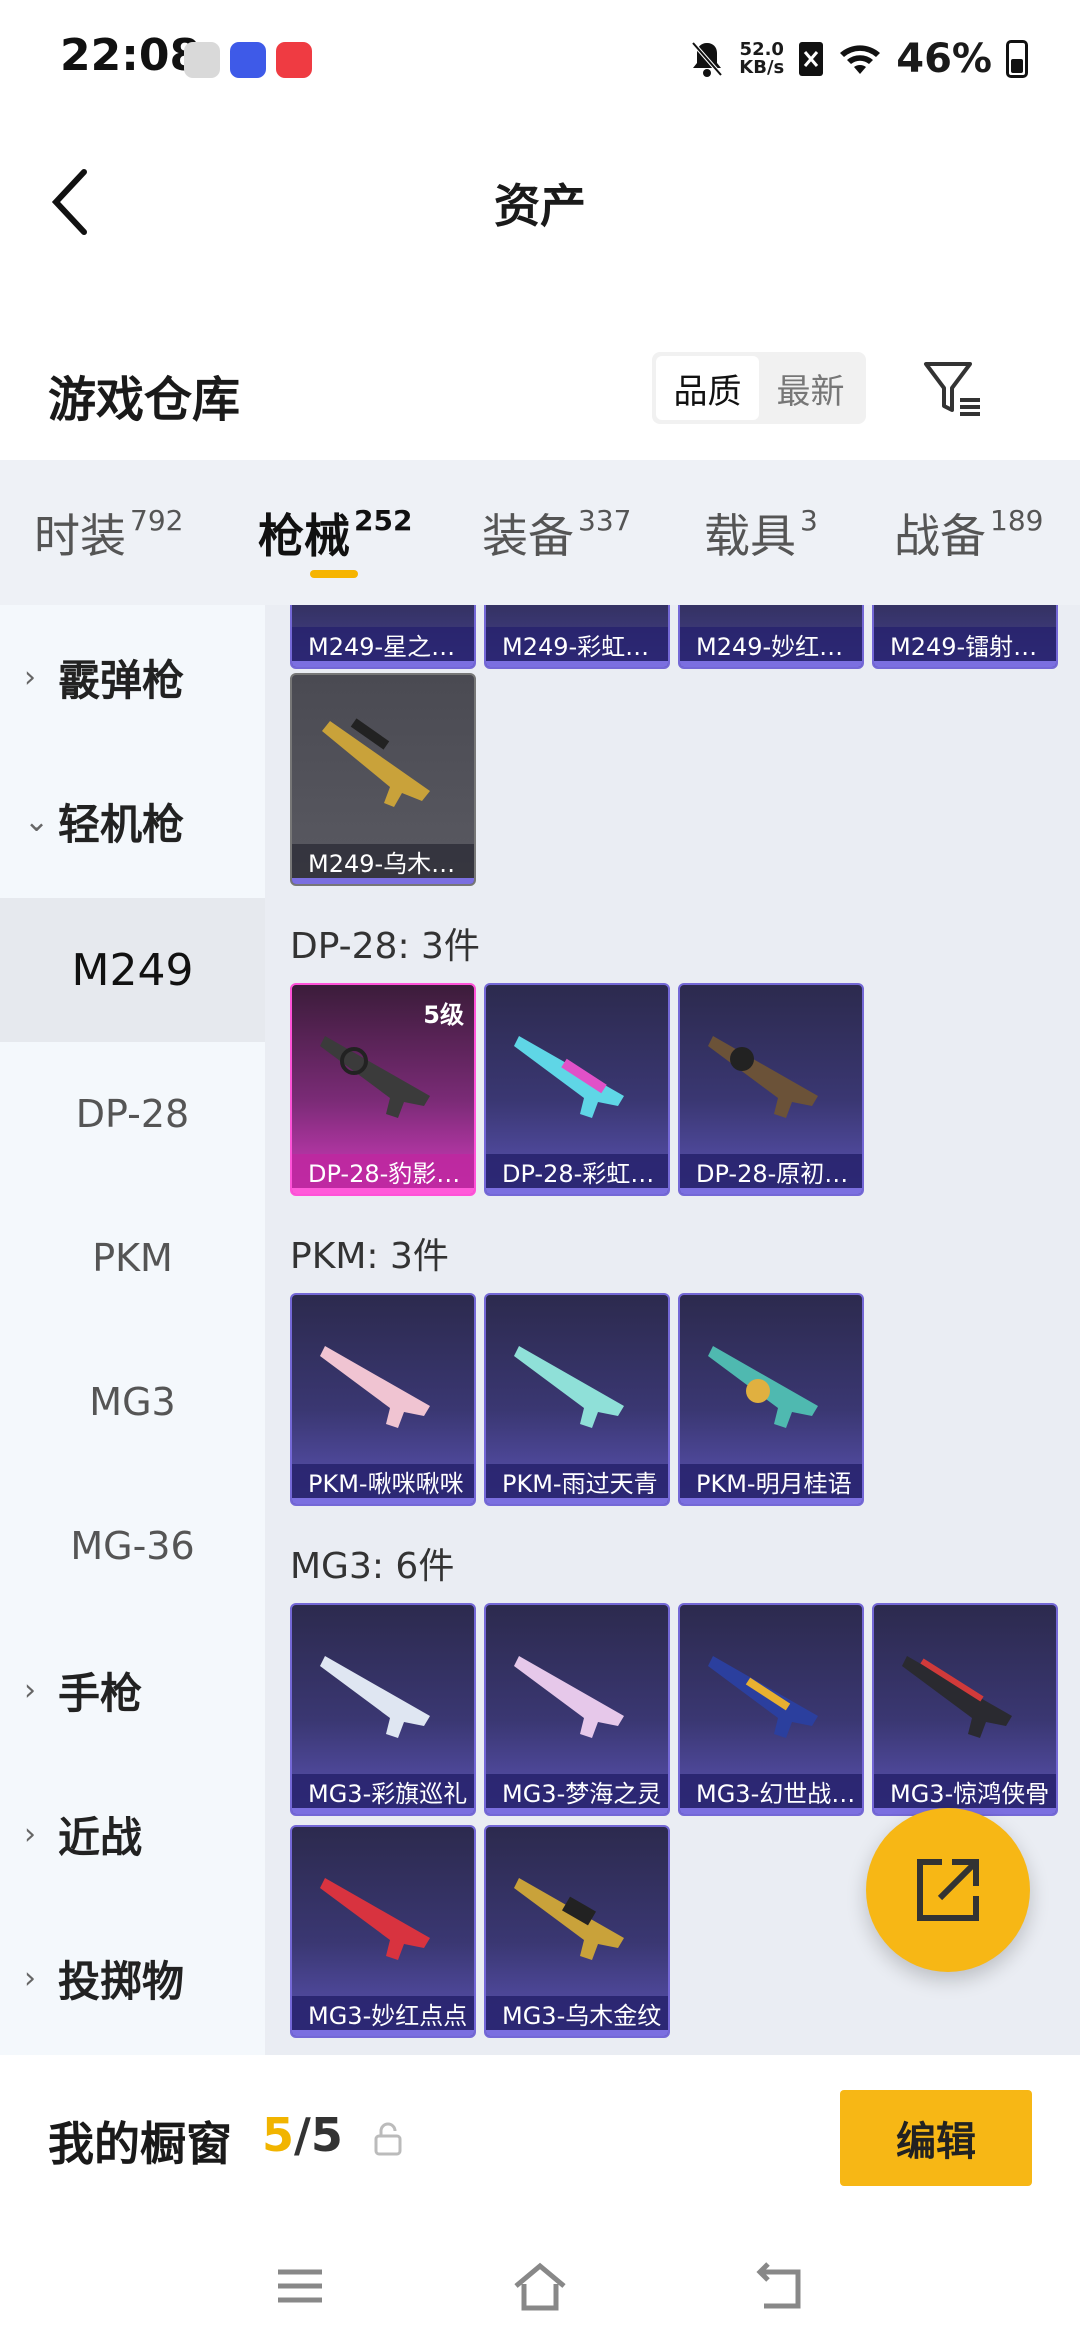  Describe the element at coordinates (132, 821) in the screenshot. I see `sidebar-item-lmg: ⌄ 轻机枪` at that location.